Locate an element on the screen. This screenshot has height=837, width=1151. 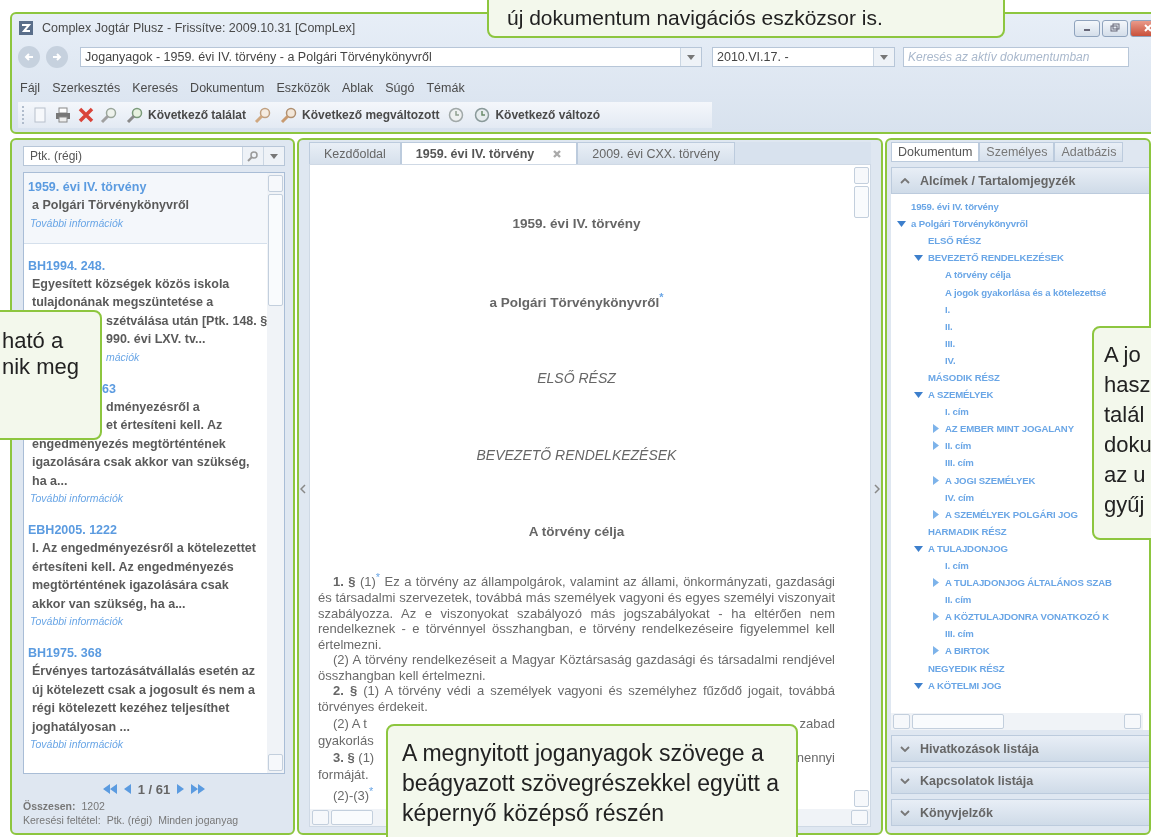
menu-item: Keresés is located at coordinates (155, 88).